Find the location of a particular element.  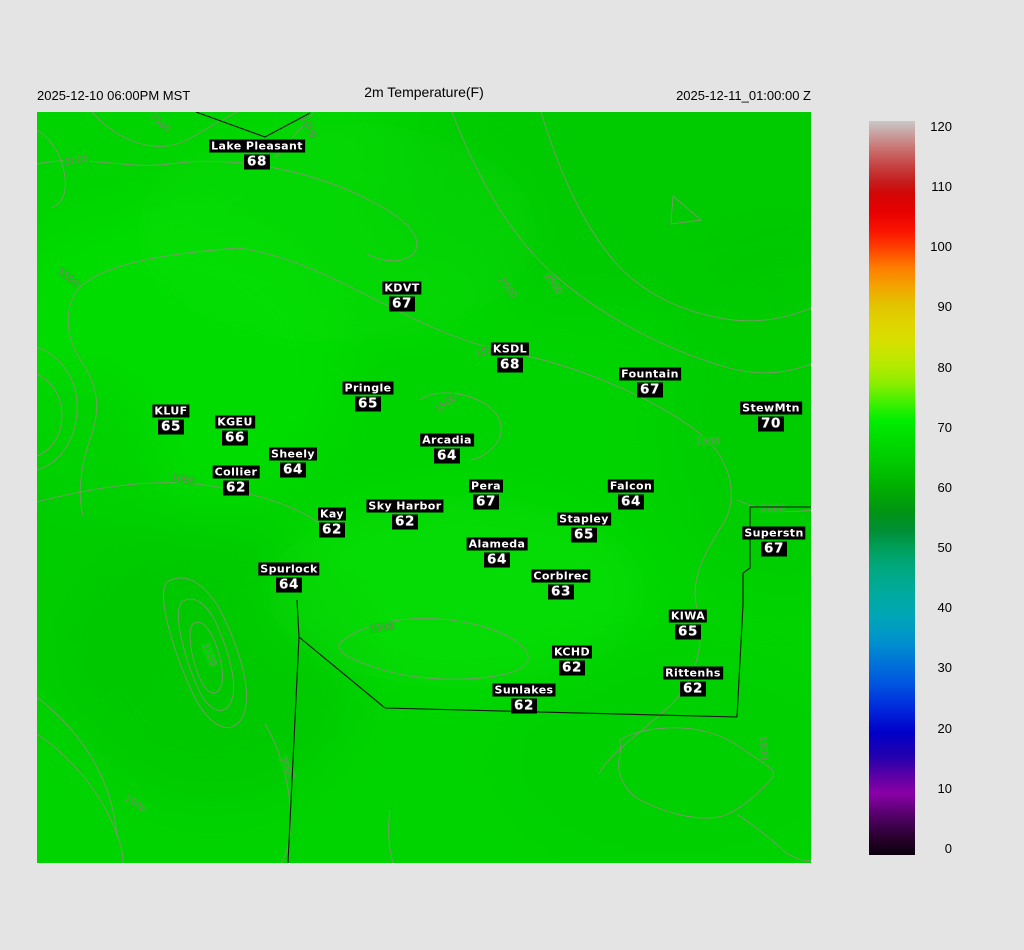

station-name-label: Fountain is located at coordinates (650, 374).